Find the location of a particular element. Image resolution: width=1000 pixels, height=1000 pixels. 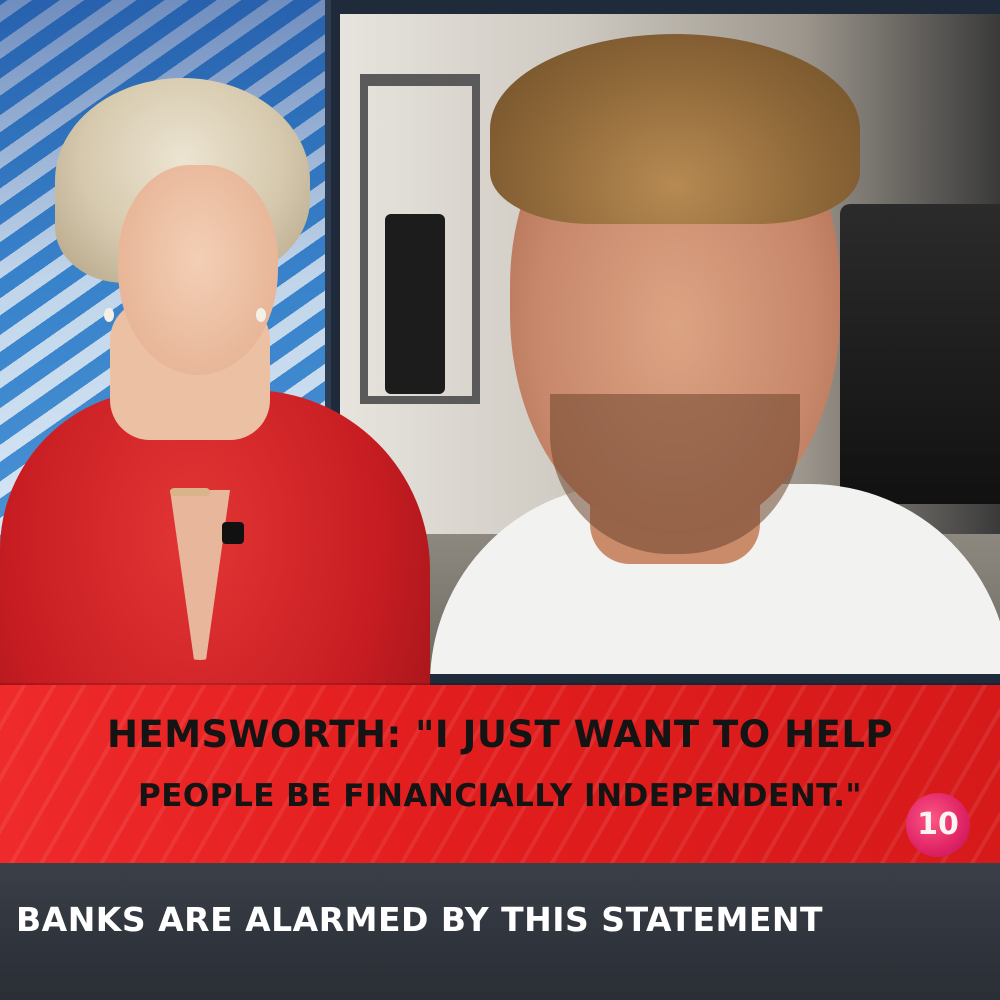

headline-line-1: HEMSWORTH: "I JUST WANT TO HELP is located at coordinates (500, 734).